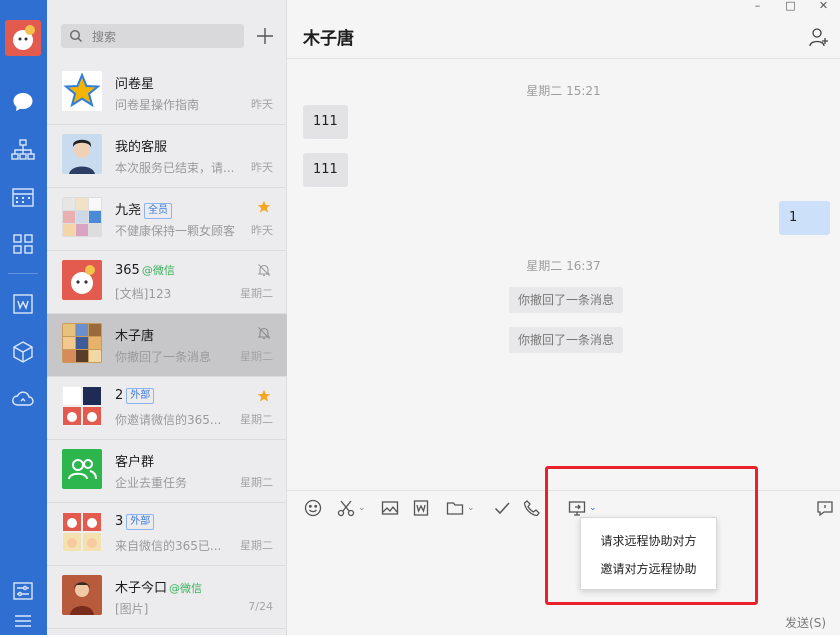  What do you see at coordinates (390, 508) in the screenshot?
I see `image-icon` at bounding box center [390, 508].